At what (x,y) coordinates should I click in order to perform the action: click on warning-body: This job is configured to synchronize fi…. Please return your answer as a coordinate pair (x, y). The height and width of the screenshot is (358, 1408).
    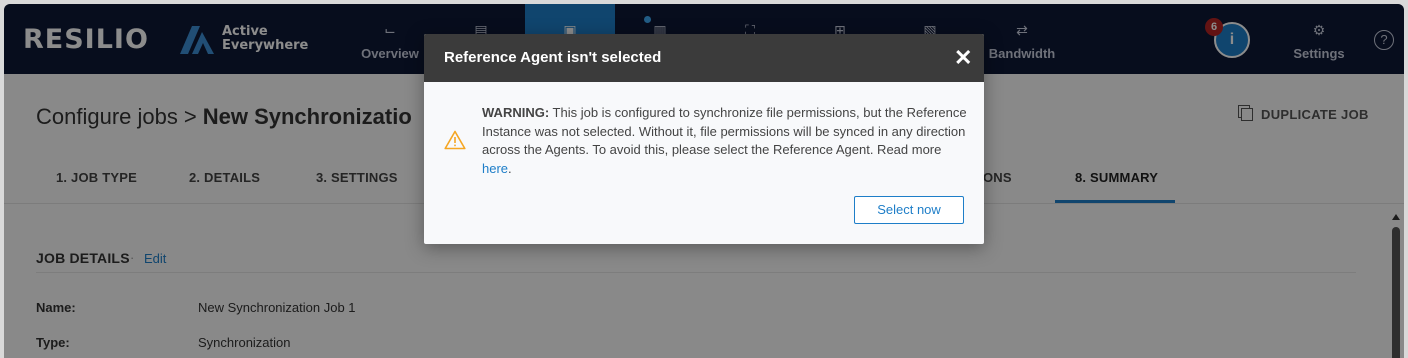
    Looking at the image, I should click on (724, 131).